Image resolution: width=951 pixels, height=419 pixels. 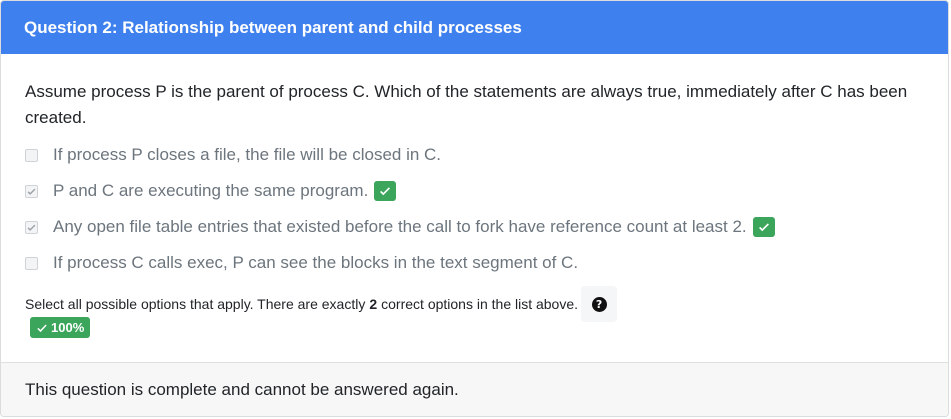 I want to click on help-button: ?, so click(x=599, y=304).